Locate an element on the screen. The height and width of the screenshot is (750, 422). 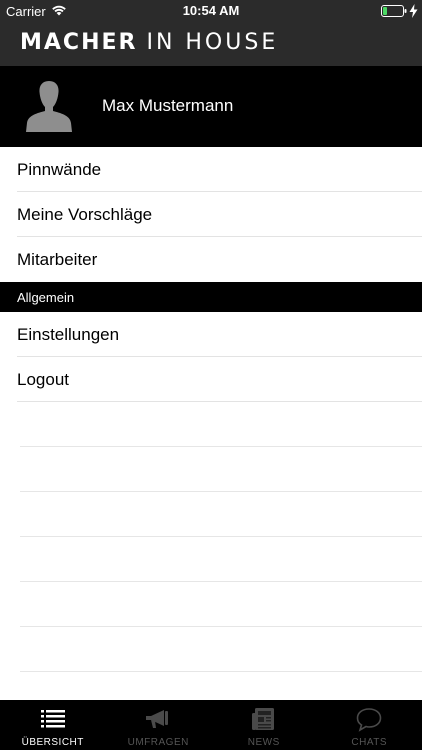
menu-item-label: Einstellungen is located at coordinates (68, 334).